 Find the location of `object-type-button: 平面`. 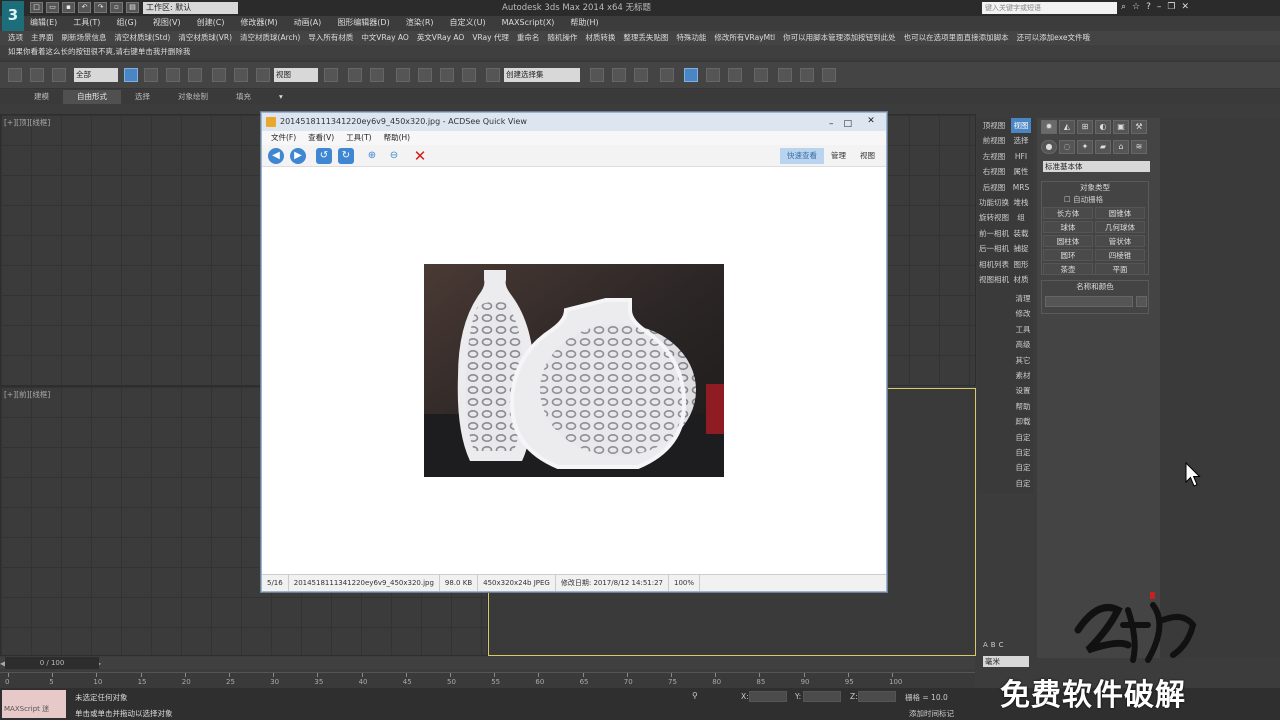

object-type-button: 平面 is located at coordinates (1120, 269).